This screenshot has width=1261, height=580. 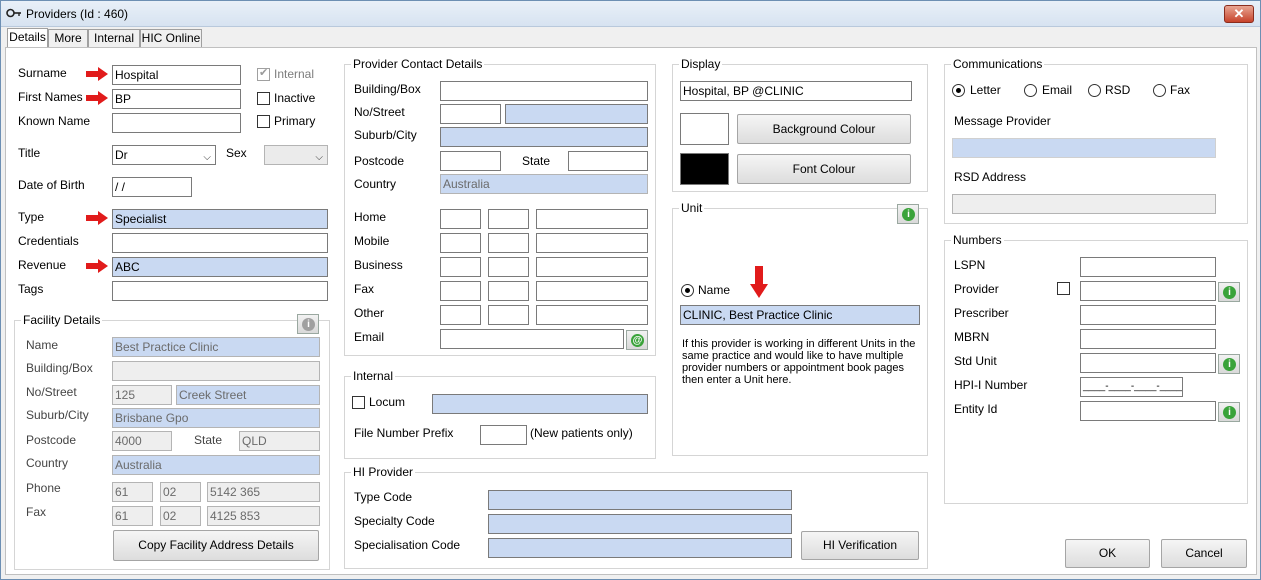 I want to click on primary-label: Primary, so click(x=295, y=121).